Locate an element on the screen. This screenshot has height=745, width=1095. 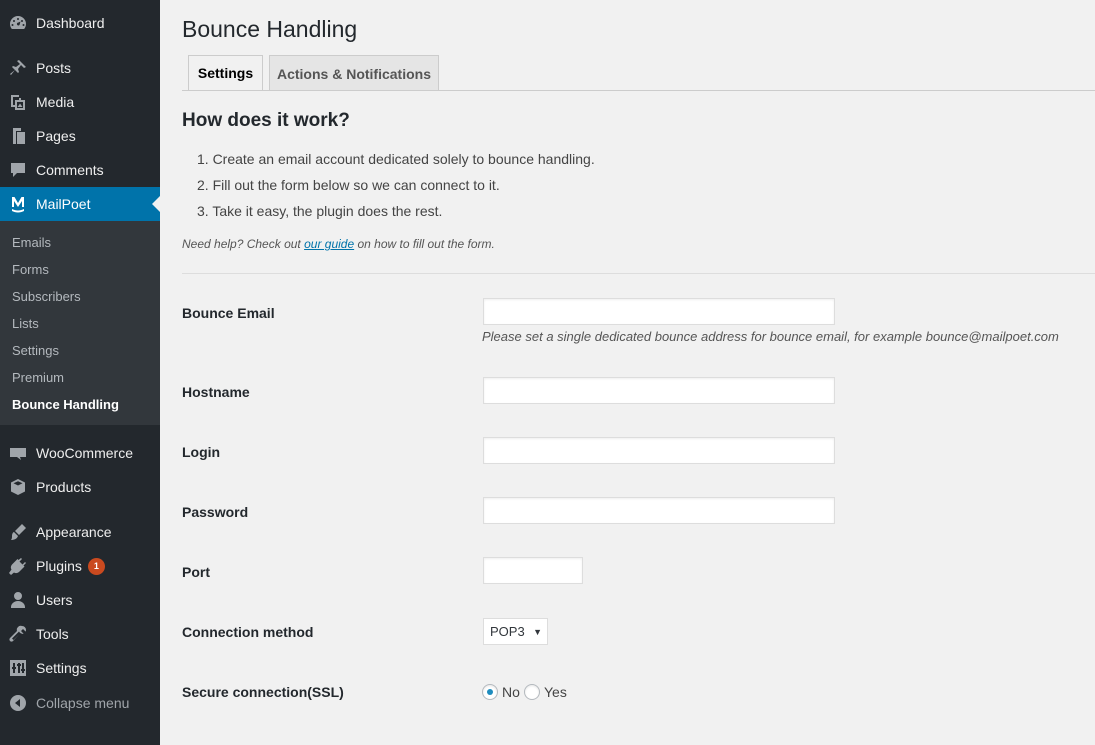
media-icon is located at coordinates (18, 102).